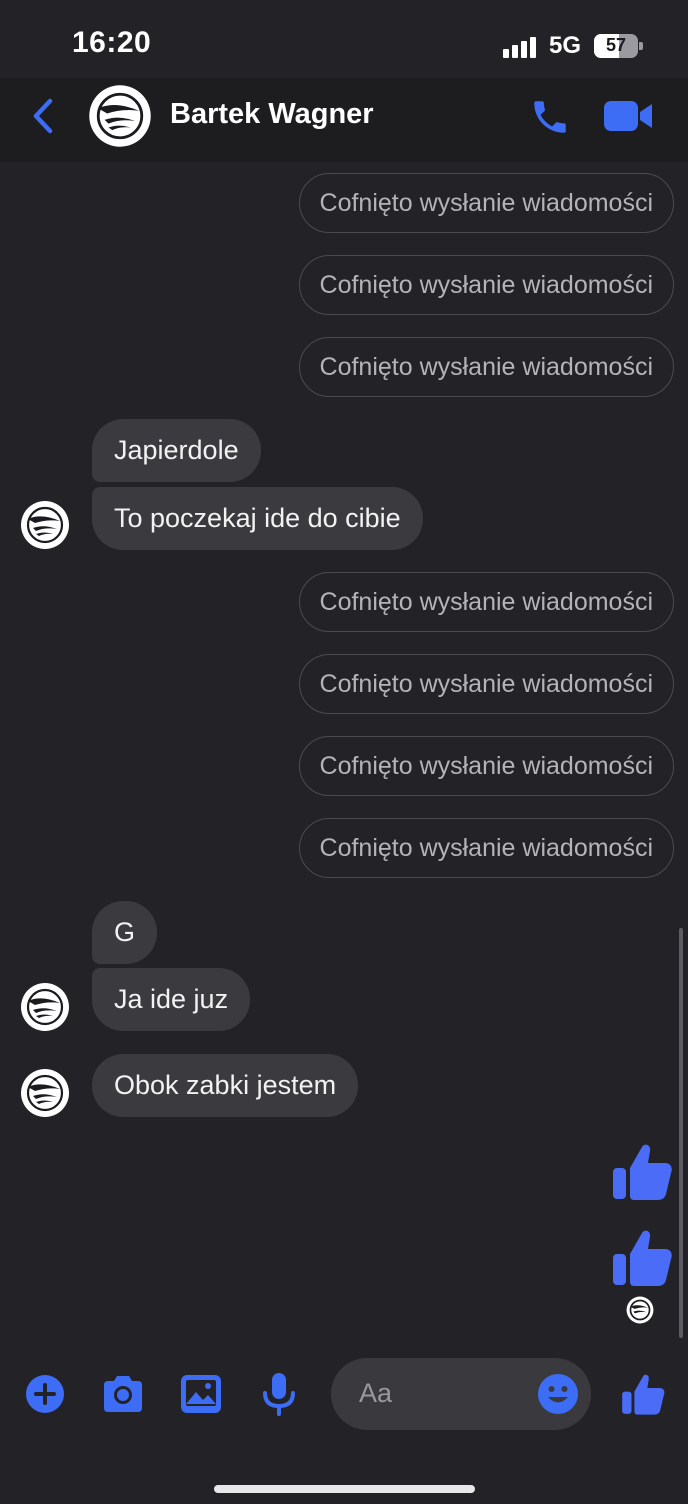  I want to click on incoming-message-bubble: Japierdole, so click(176, 450).